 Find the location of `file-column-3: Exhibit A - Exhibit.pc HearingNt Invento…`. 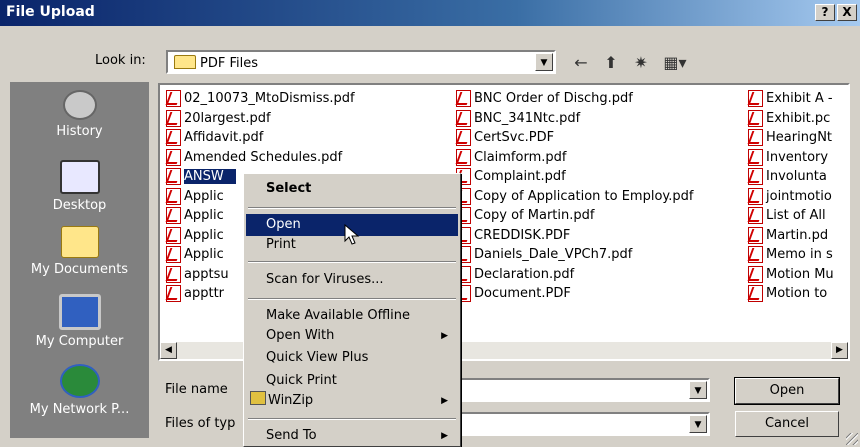

file-column-3: Exhibit A - Exhibit.pc HearingNt Invento… is located at coordinates (791, 196).